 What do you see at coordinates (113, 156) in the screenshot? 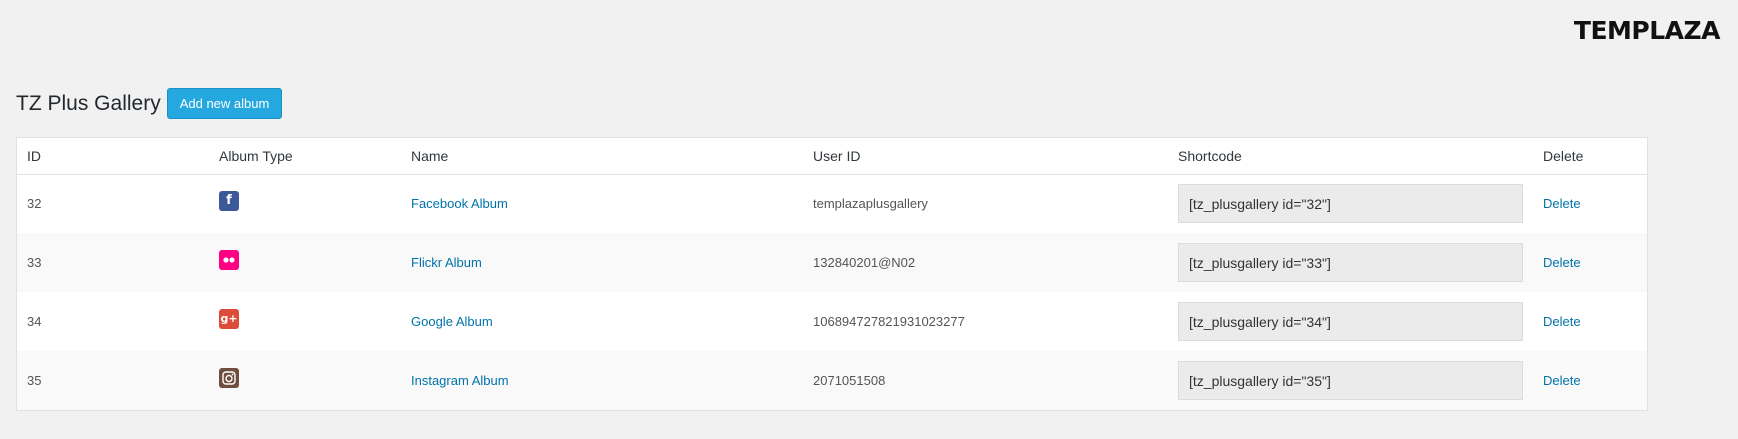
I see `column-header-id: ID` at bounding box center [113, 156].